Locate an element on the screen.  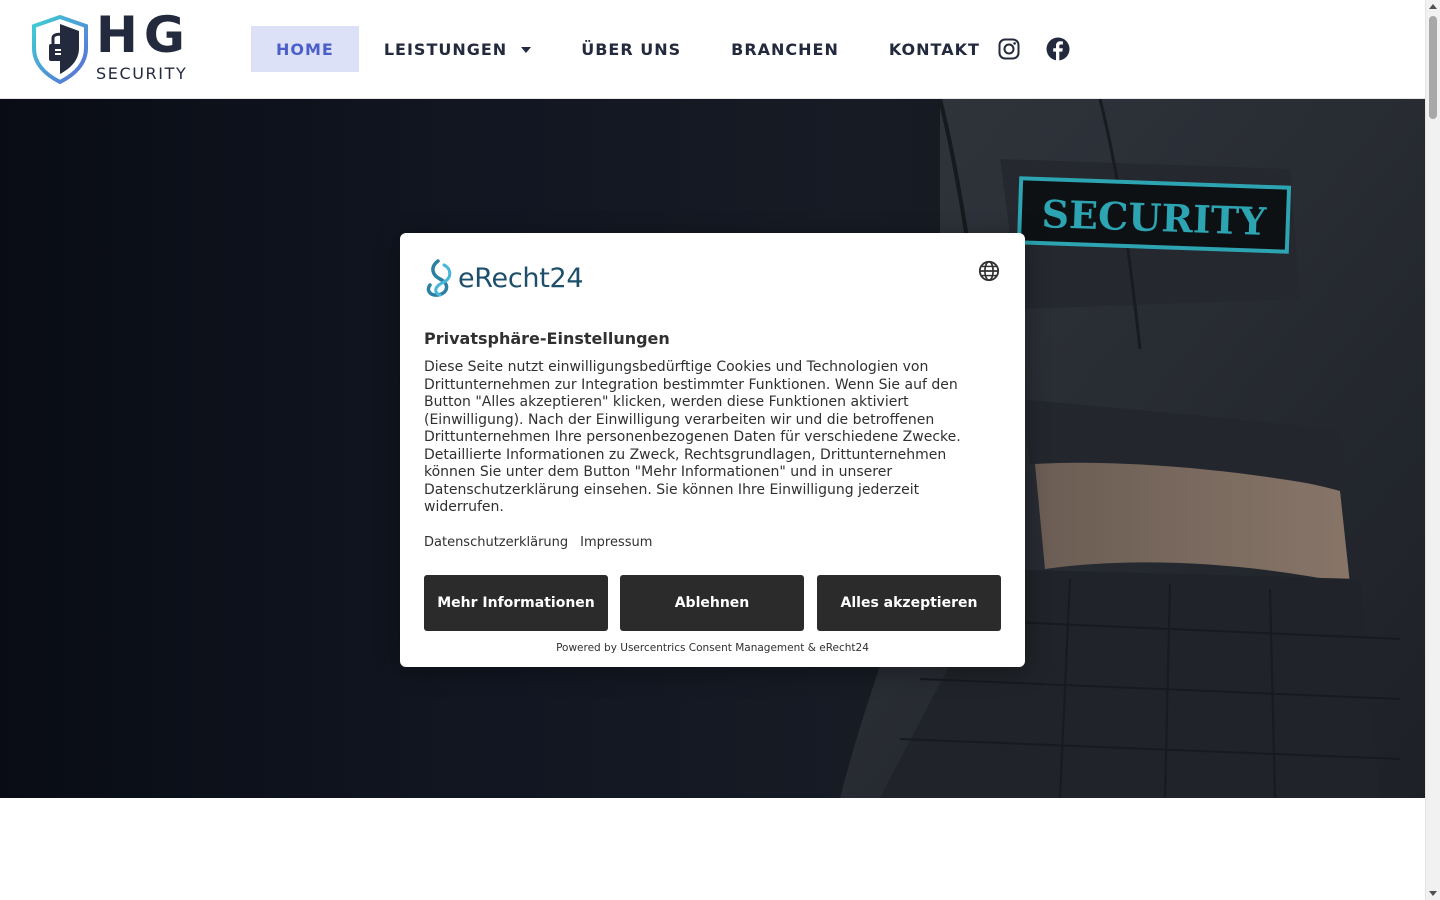
nav-item-label: KONTAKT is located at coordinates (934, 49).